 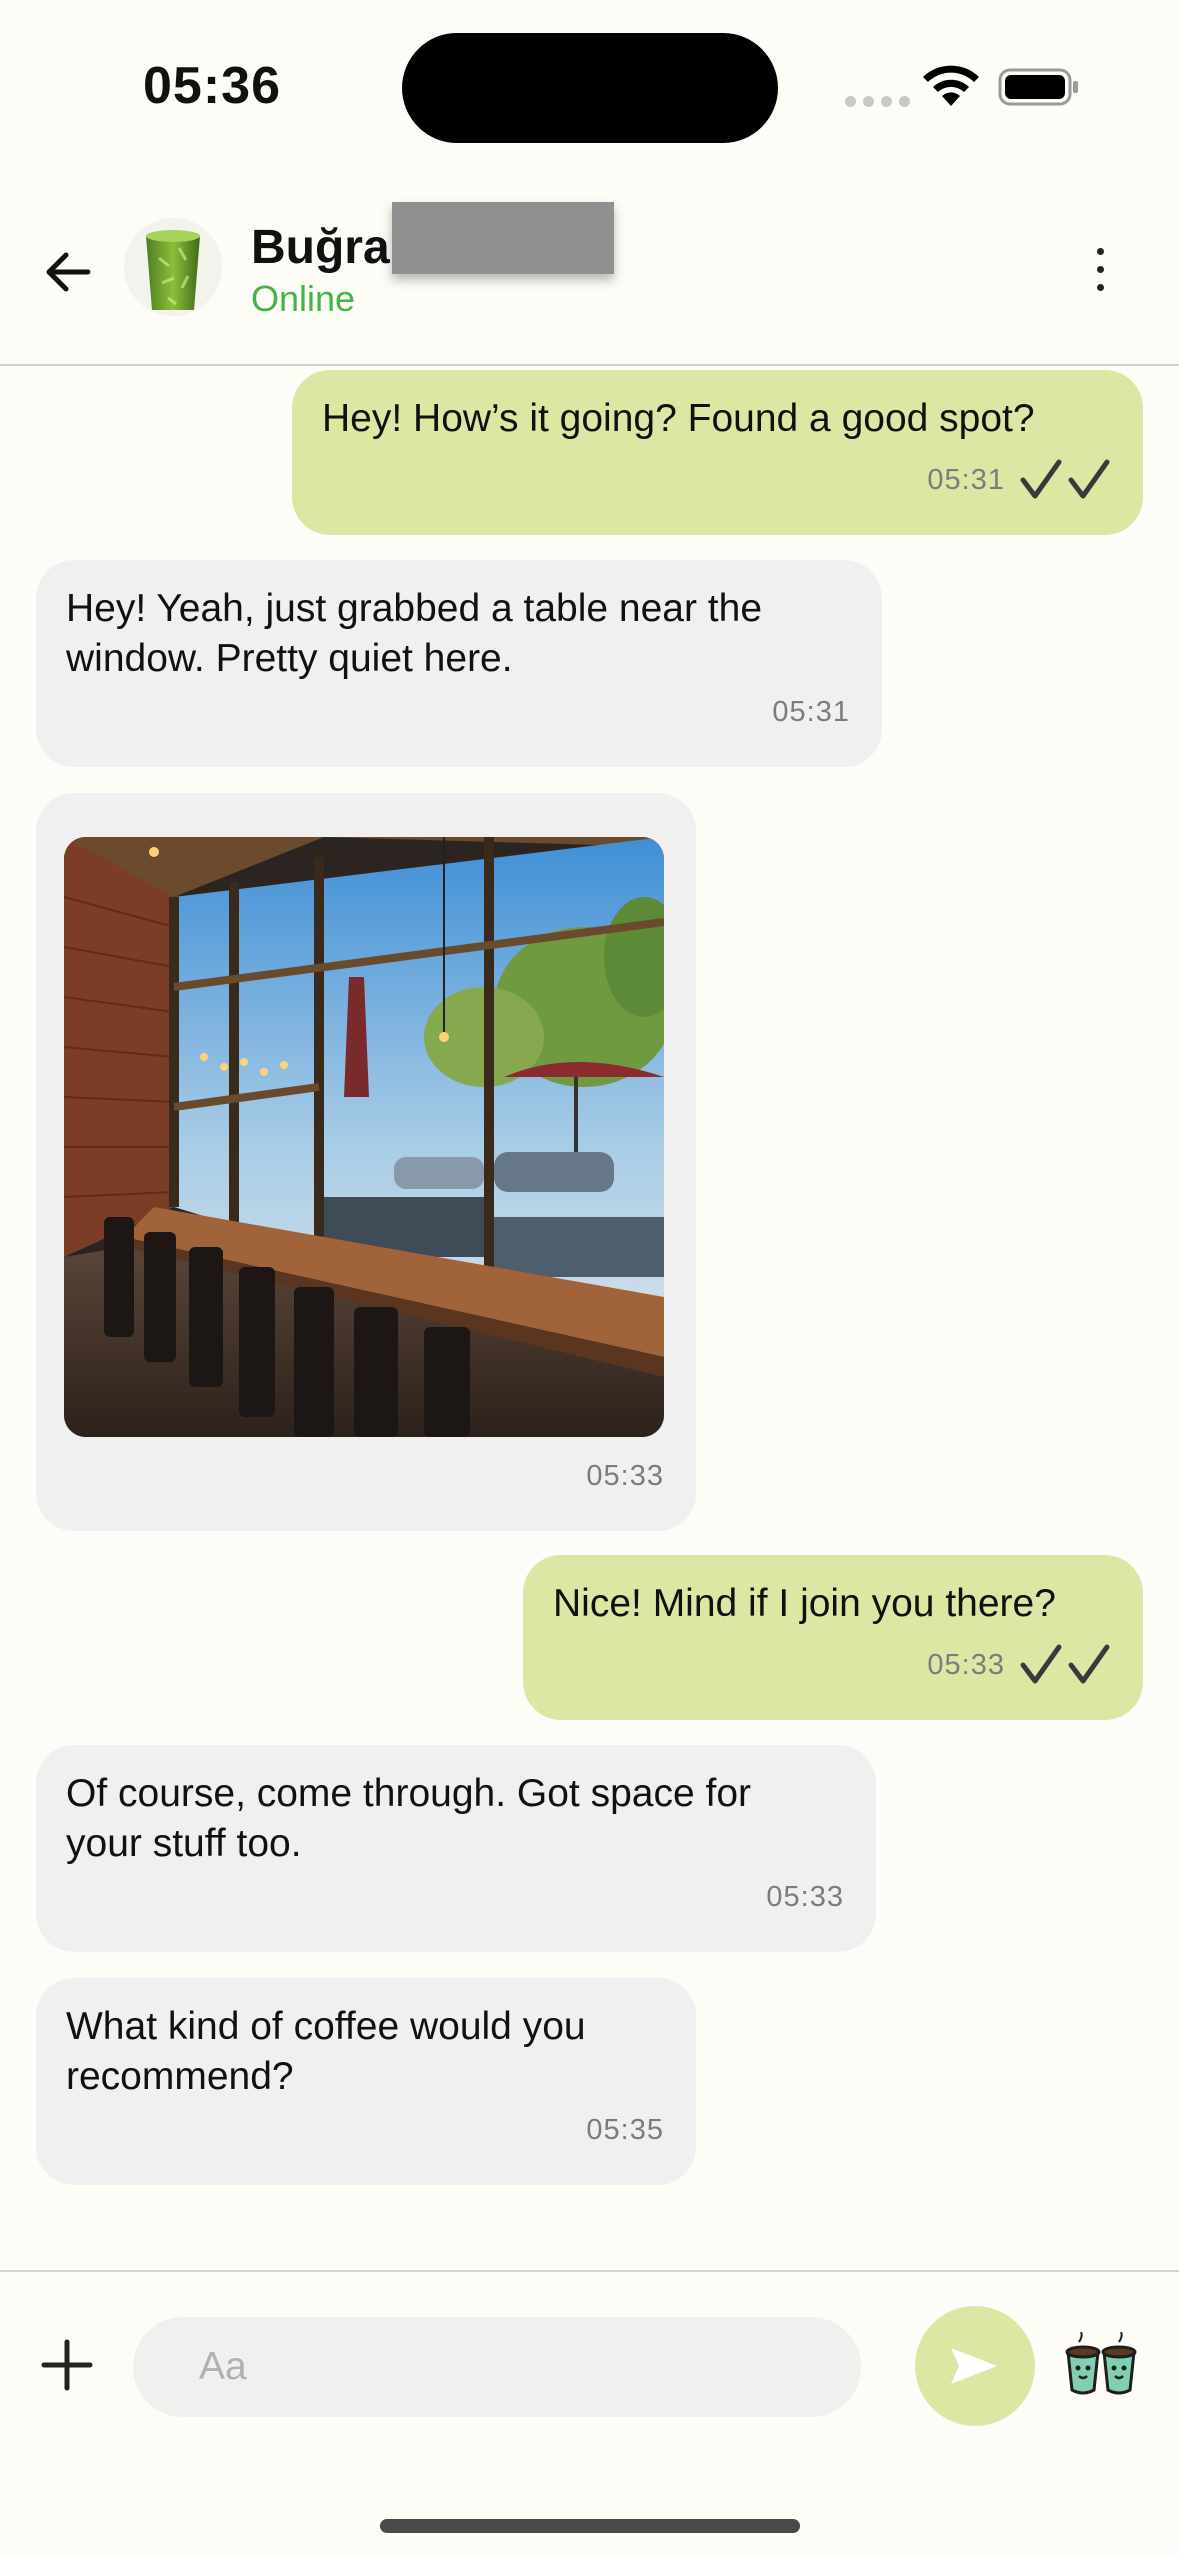 What do you see at coordinates (804, 1603) in the screenshot?
I see `message-text: Nice! Mind if I join you there?` at bounding box center [804, 1603].